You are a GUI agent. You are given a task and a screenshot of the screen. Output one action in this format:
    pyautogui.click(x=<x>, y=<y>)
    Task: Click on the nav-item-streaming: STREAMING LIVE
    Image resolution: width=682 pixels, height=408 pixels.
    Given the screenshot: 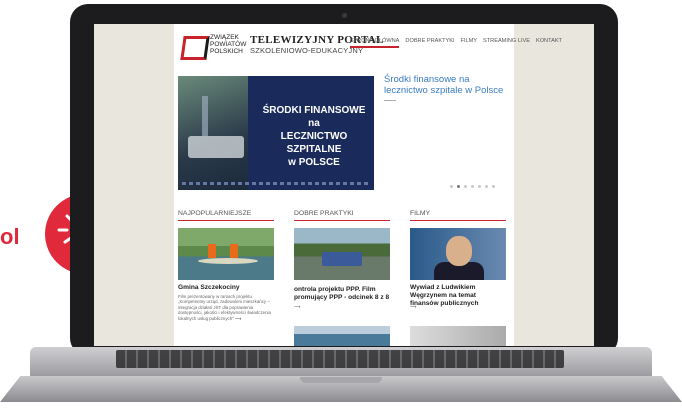 What is the action you would take?
    pyautogui.click(x=506, y=43)
    